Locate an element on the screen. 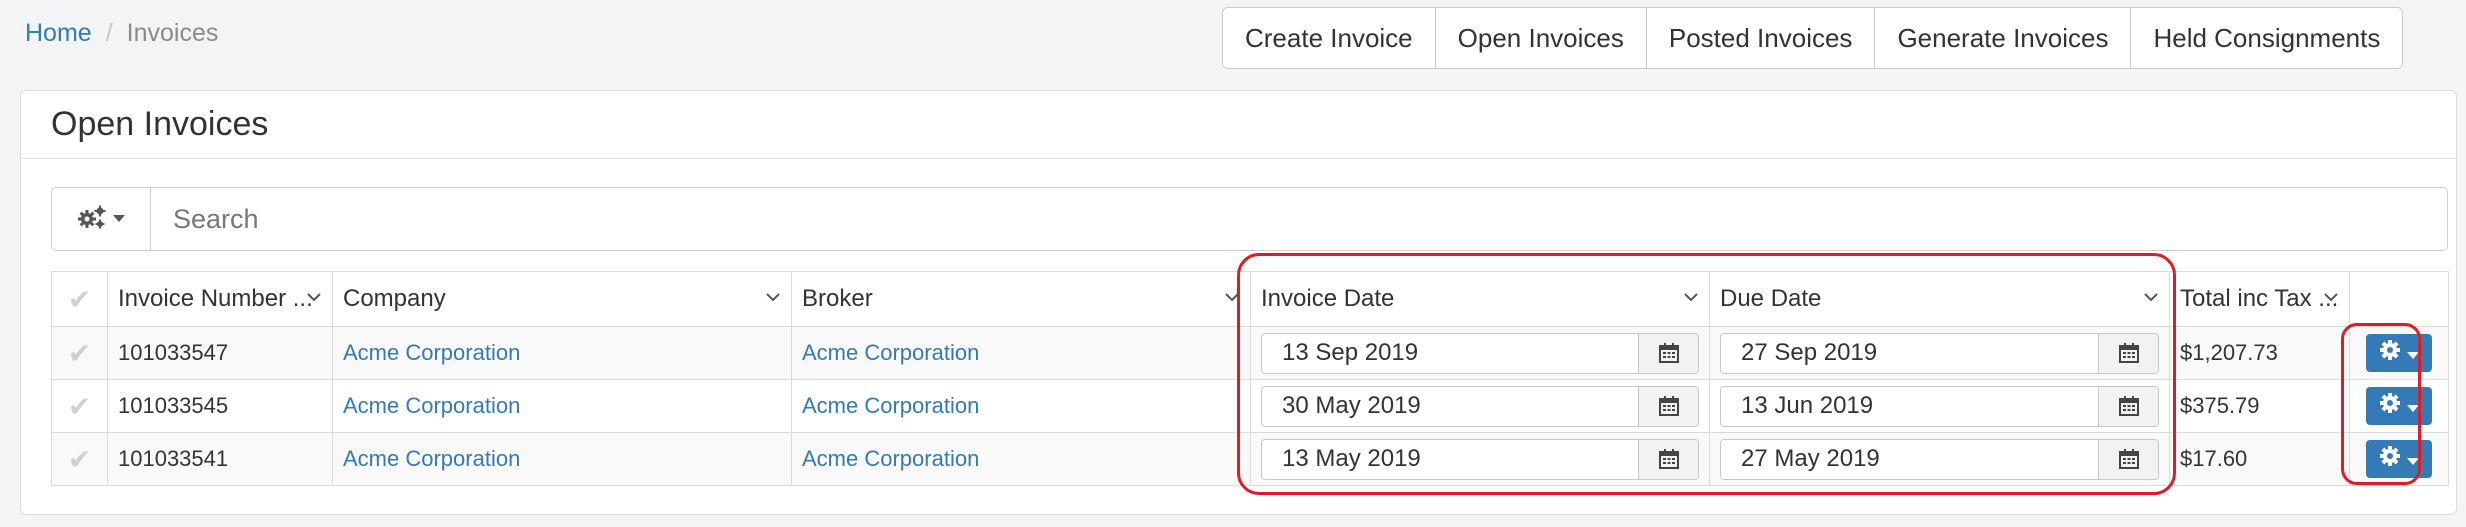  column-header-label: Due Date is located at coordinates (1771, 298).